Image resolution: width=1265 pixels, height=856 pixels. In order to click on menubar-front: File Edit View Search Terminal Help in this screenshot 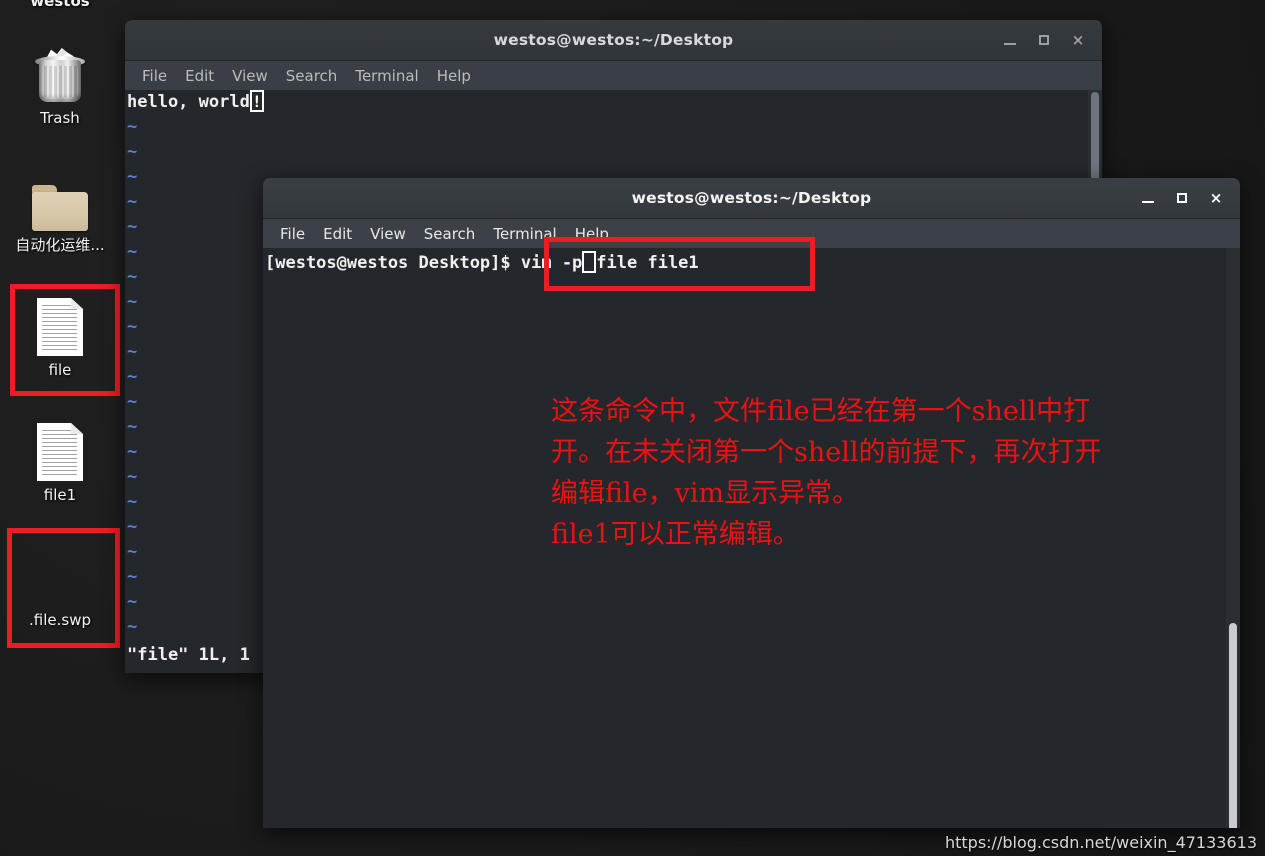, I will do `click(751, 234)`.